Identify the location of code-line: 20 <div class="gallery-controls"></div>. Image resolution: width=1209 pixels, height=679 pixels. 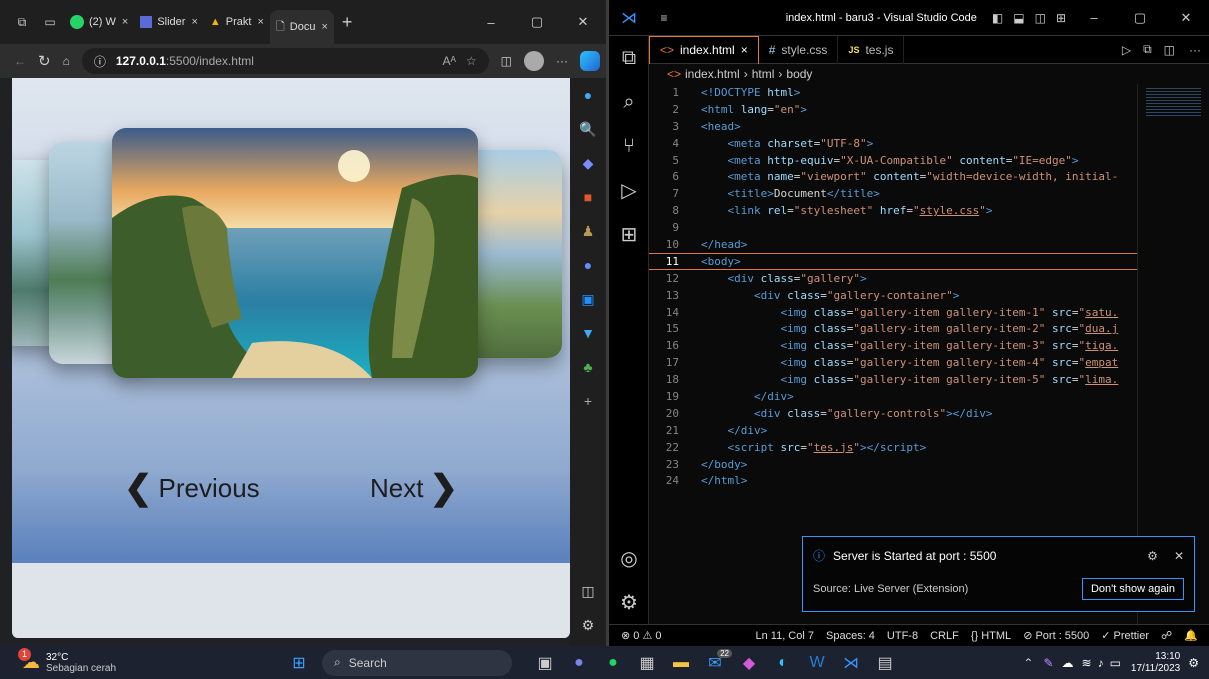
(893, 413).